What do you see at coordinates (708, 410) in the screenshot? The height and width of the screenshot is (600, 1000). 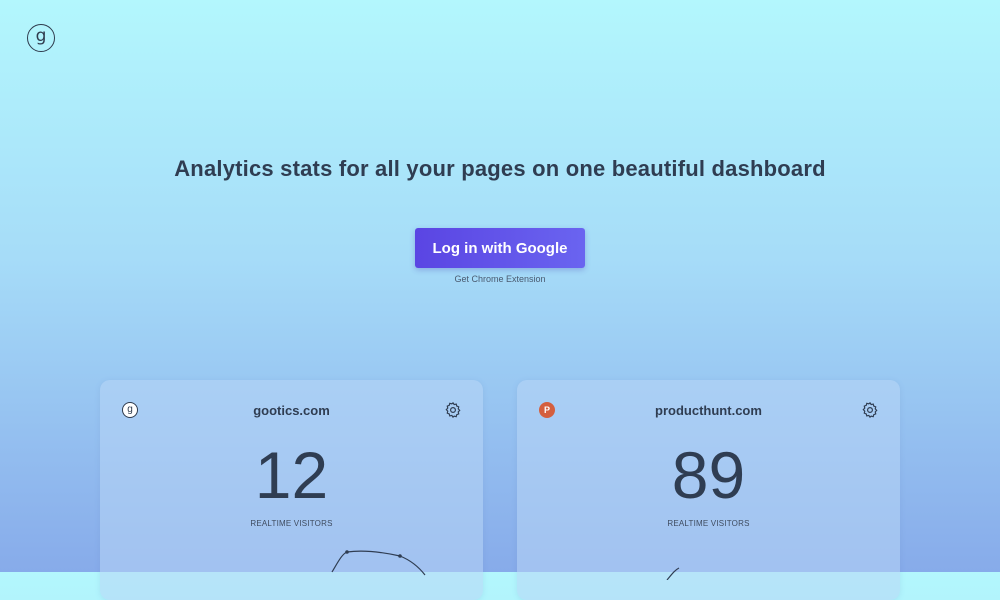 I see `site-name: producthunt.com` at bounding box center [708, 410].